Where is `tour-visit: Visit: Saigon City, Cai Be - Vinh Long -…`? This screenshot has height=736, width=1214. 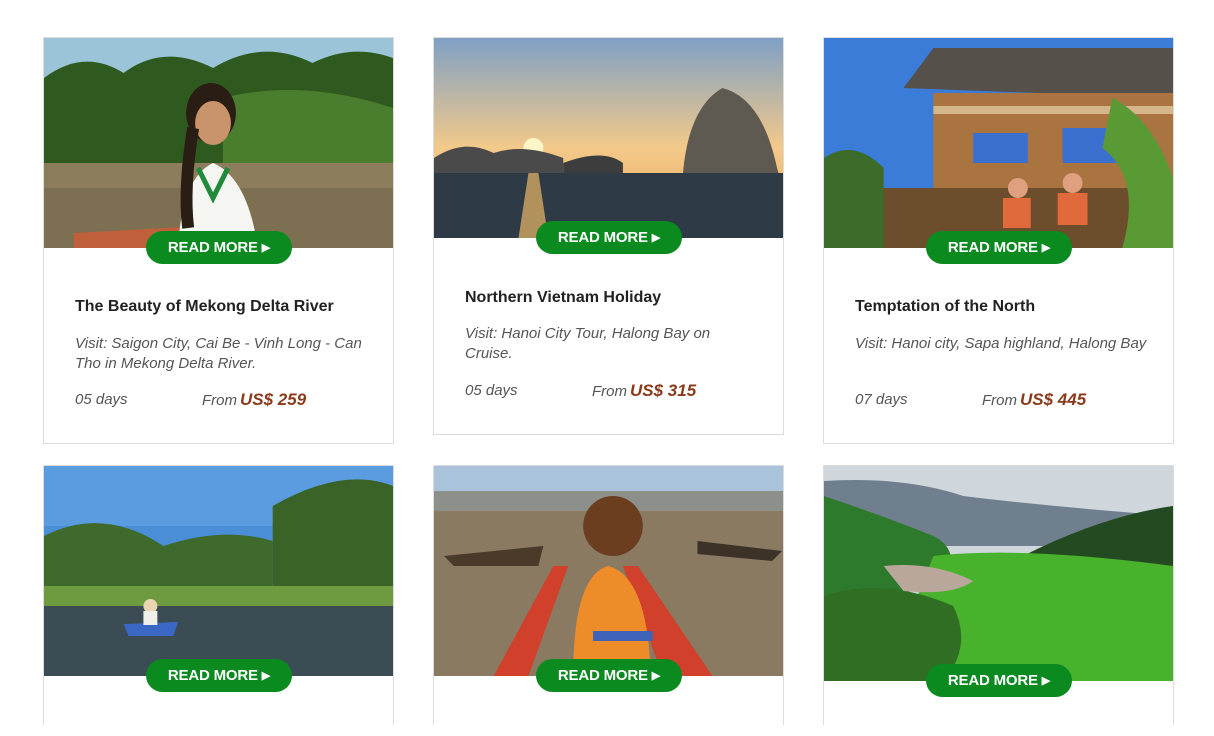
tour-visit: Visit: Saigon City, Cai Be - Vinh Long -… is located at coordinates (218, 353).